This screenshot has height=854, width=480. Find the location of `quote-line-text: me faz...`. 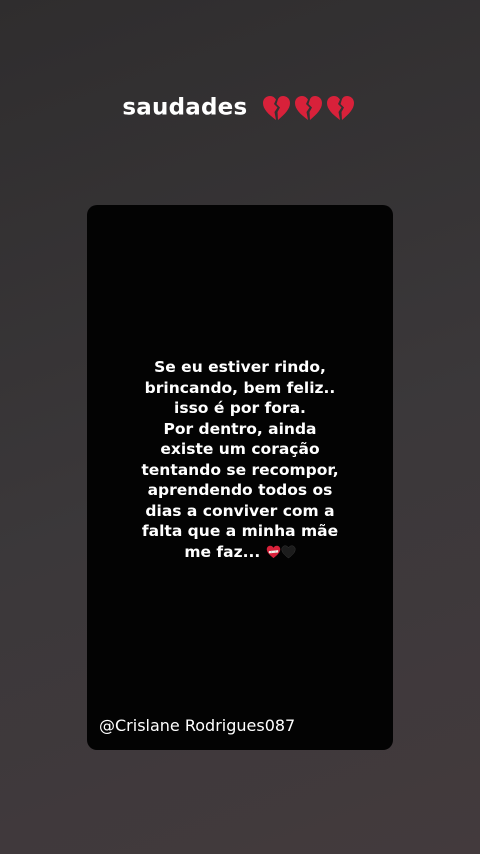

quote-line-text: me faz... is located at coordinates (222, 551).